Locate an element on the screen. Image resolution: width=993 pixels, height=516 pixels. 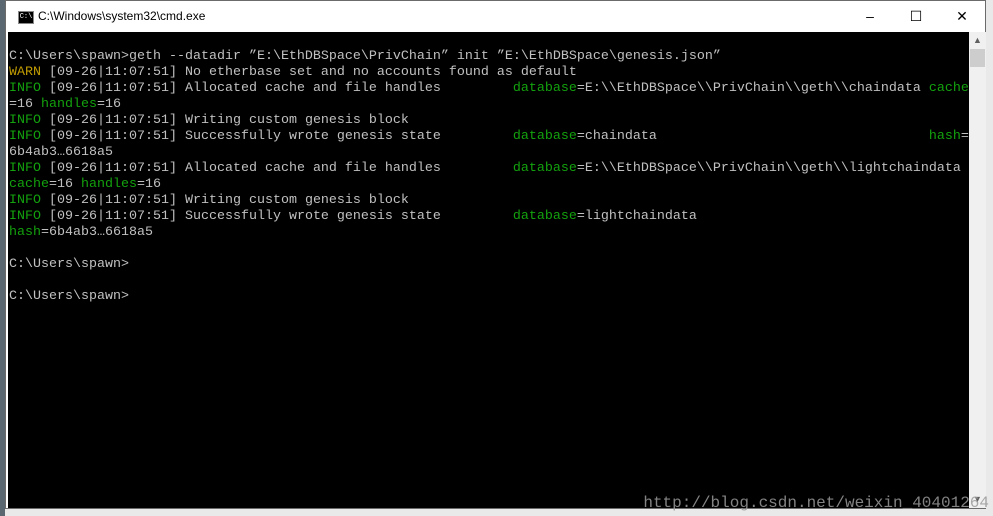
console-line: cache=16 handles=16 is located at coordinates (489, 185).